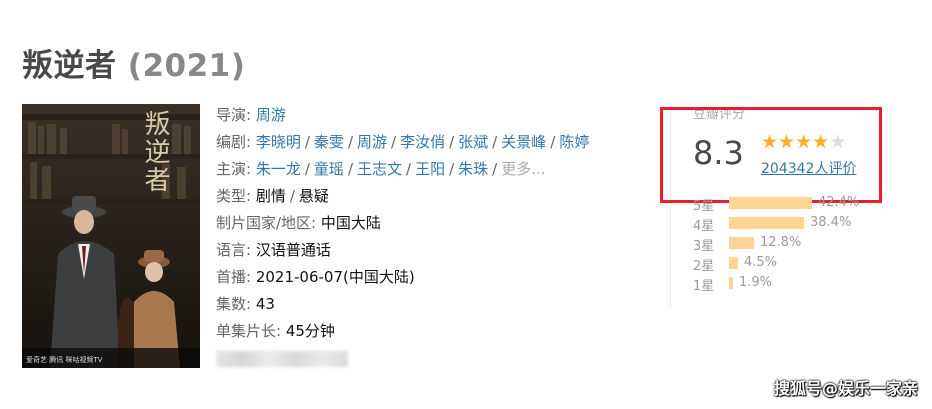 The height and width of the screenshot is (409, 932). I want to click on runtime-row: 单集片长: 45分钟, so click(402, 331).